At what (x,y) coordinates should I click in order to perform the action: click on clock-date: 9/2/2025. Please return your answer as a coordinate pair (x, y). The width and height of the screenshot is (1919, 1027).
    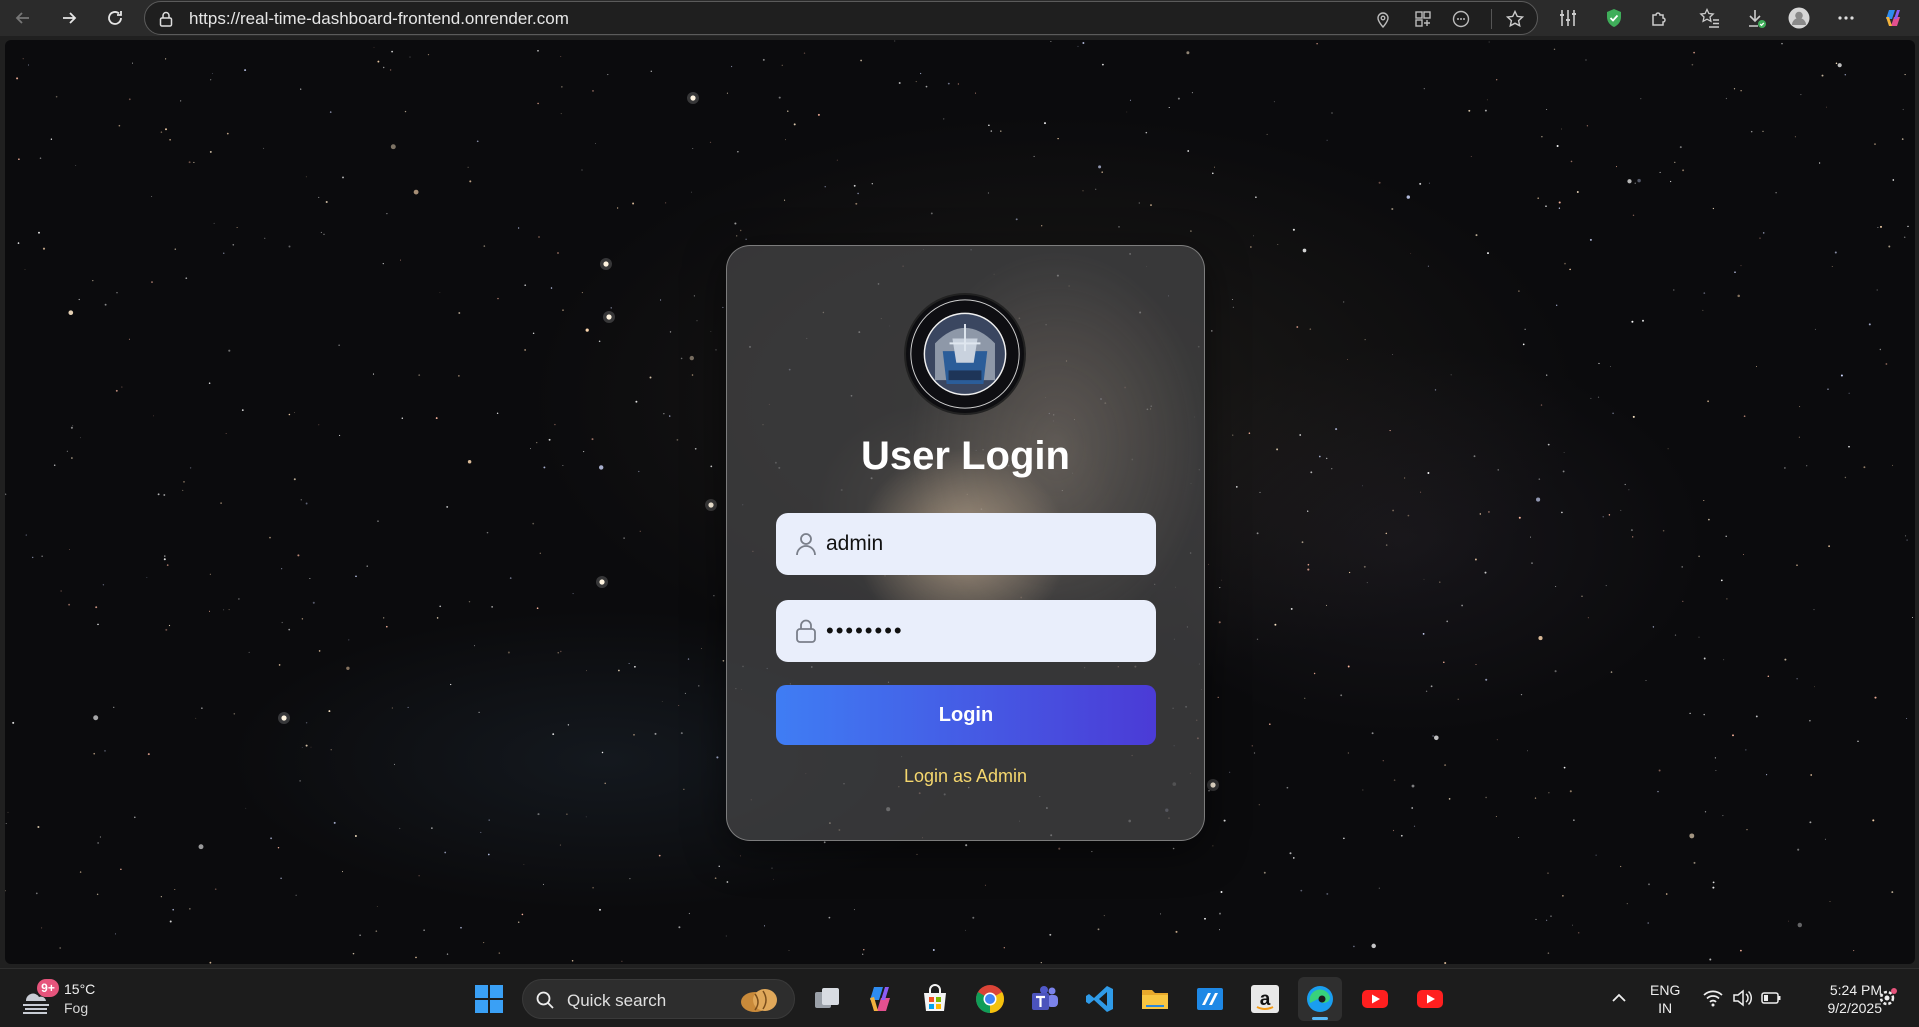
    Looking at the image, I should click on (1855, 1008).